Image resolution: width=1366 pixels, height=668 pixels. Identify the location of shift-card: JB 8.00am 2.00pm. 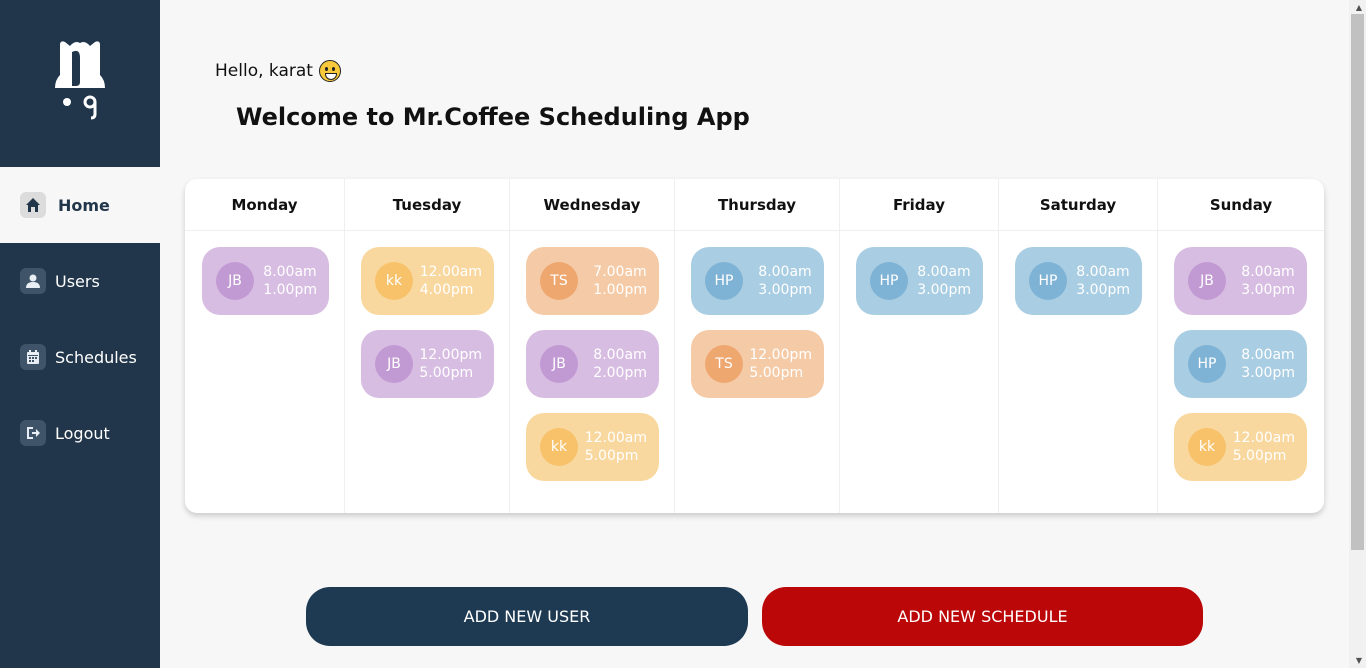
(592, 364).